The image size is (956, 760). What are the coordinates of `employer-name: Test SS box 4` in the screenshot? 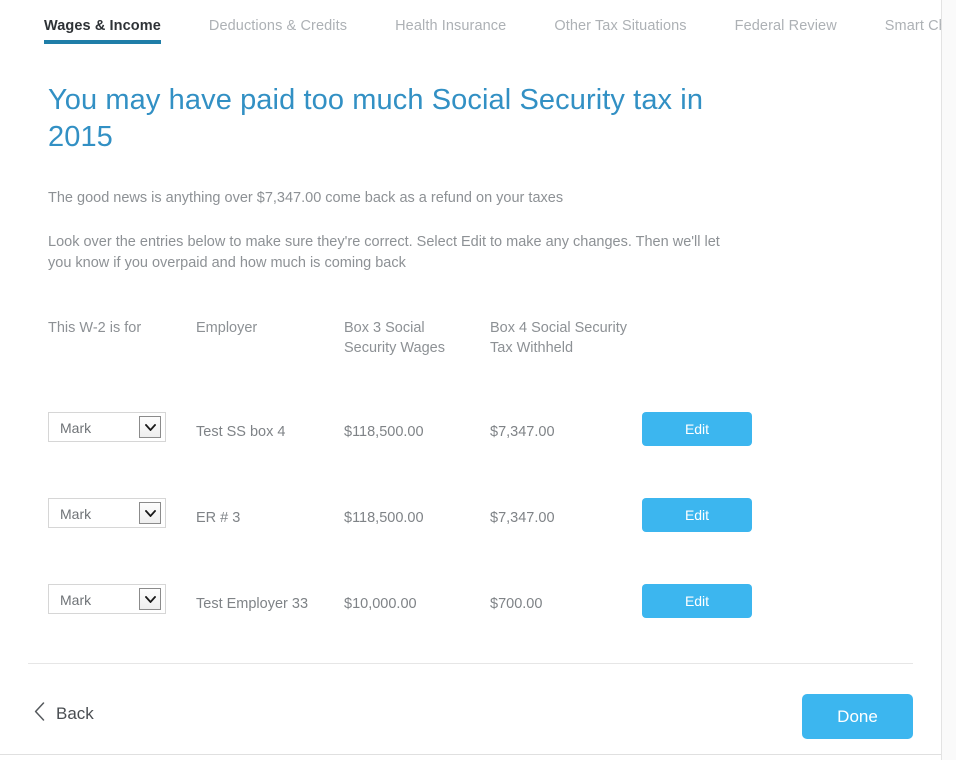 It's located at (241, 432).